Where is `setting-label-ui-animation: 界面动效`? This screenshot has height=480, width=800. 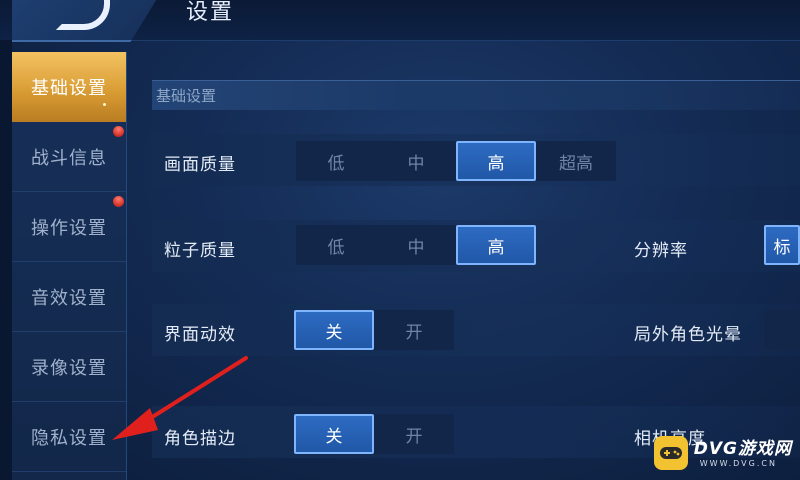
setting-label-ui-animation: 界面动效 is located at coordinates (200, 335).